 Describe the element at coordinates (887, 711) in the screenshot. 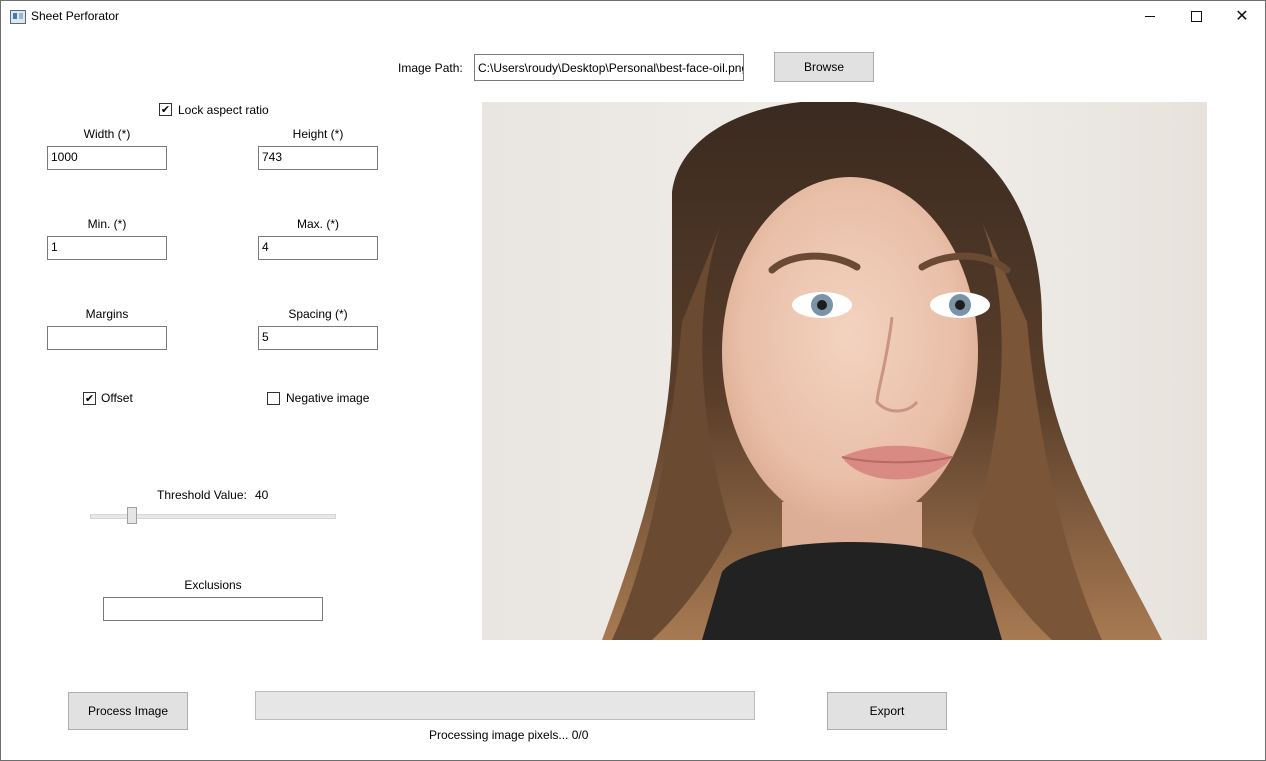

I see `export-button: Export` at that location.